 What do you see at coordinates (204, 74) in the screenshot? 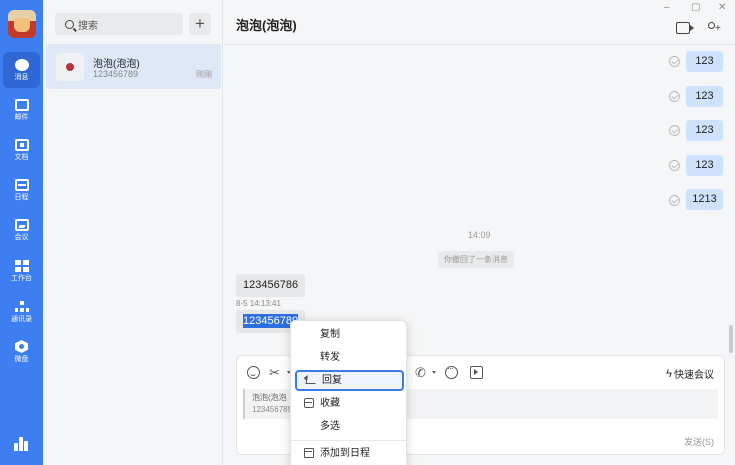
I see `message-time: 刚刚` at bounding box center [204, 74].